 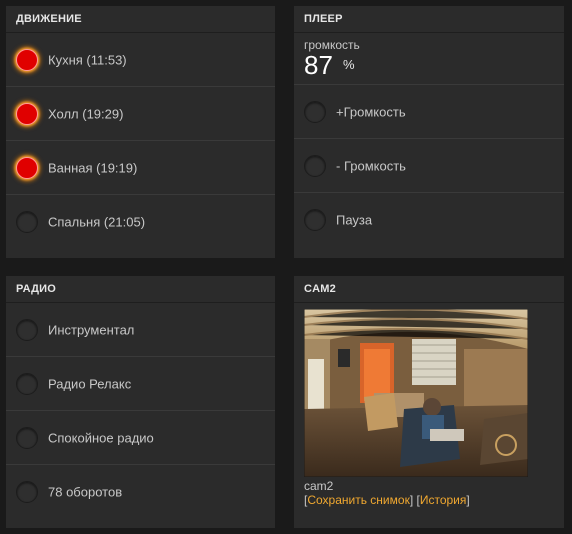 What do you see at coordinates (91, 329) in the screenshot?
I see `radio-item-label: Инструментал` at bounding box center [91, 329].